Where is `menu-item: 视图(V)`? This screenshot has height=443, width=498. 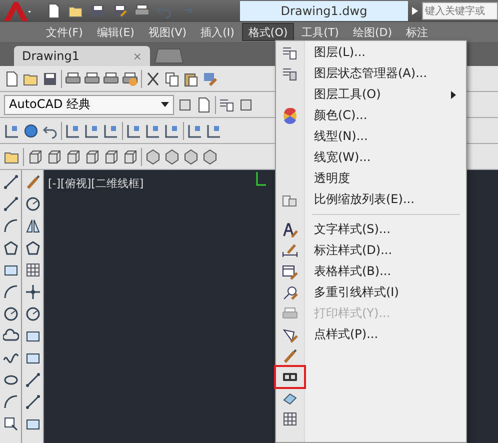
menu-item: 视图(V) is located at coordinates (167, 32).